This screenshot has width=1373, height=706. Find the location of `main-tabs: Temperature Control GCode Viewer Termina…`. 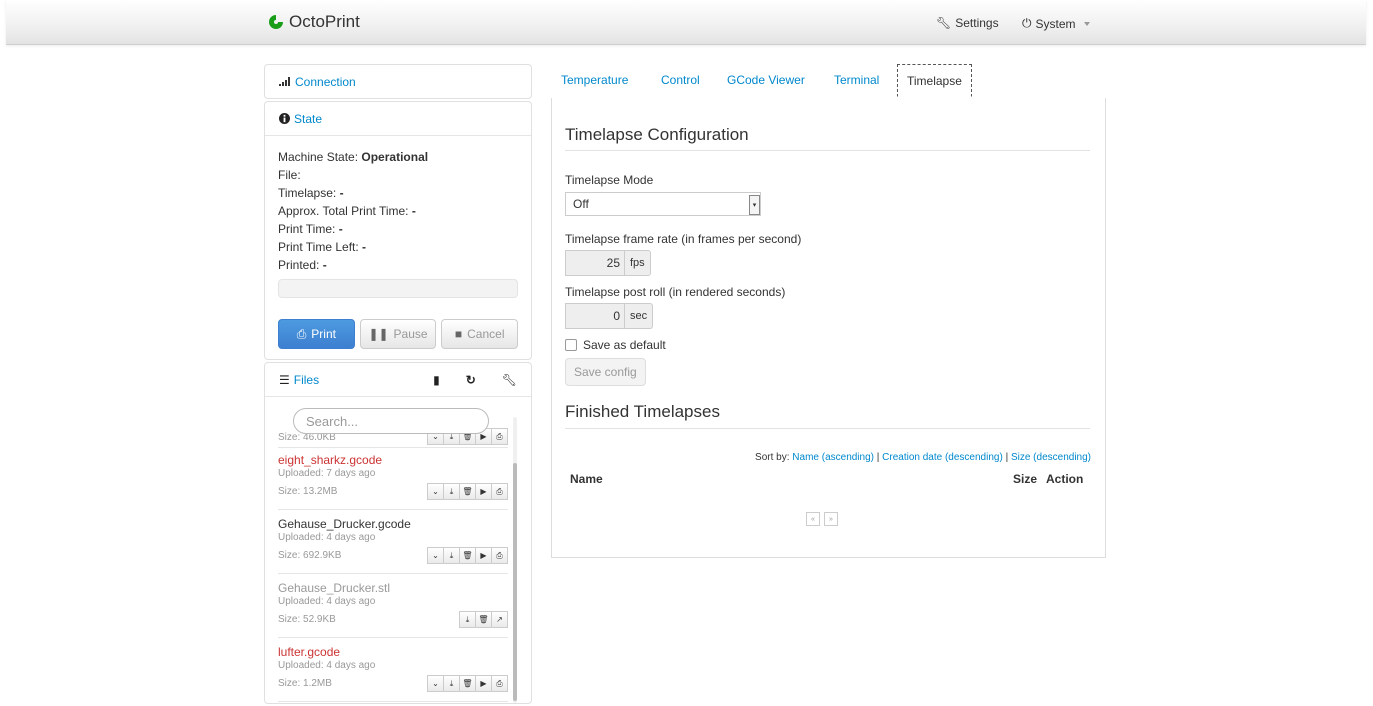

main-tabs: Temperature Control GCode Viewer Termina… is located at coordinates (828, 81).